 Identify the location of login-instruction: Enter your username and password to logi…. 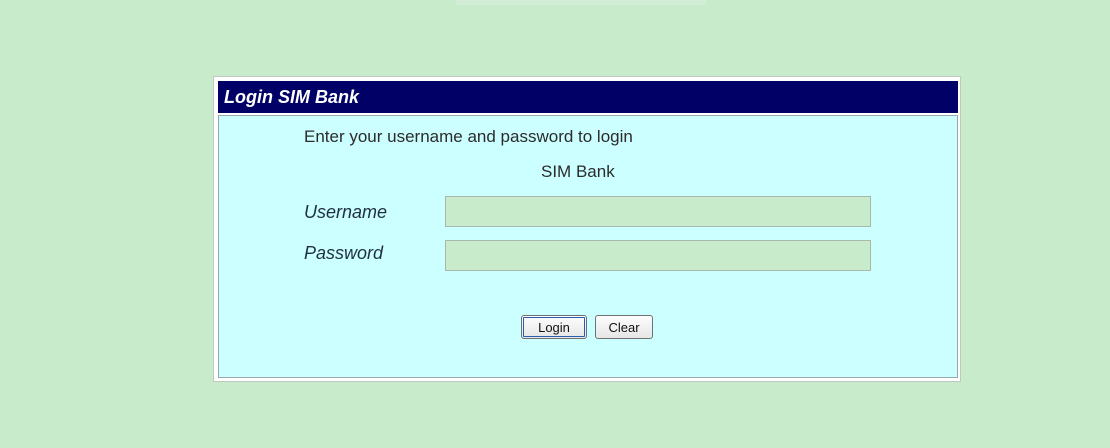
(468, 136).